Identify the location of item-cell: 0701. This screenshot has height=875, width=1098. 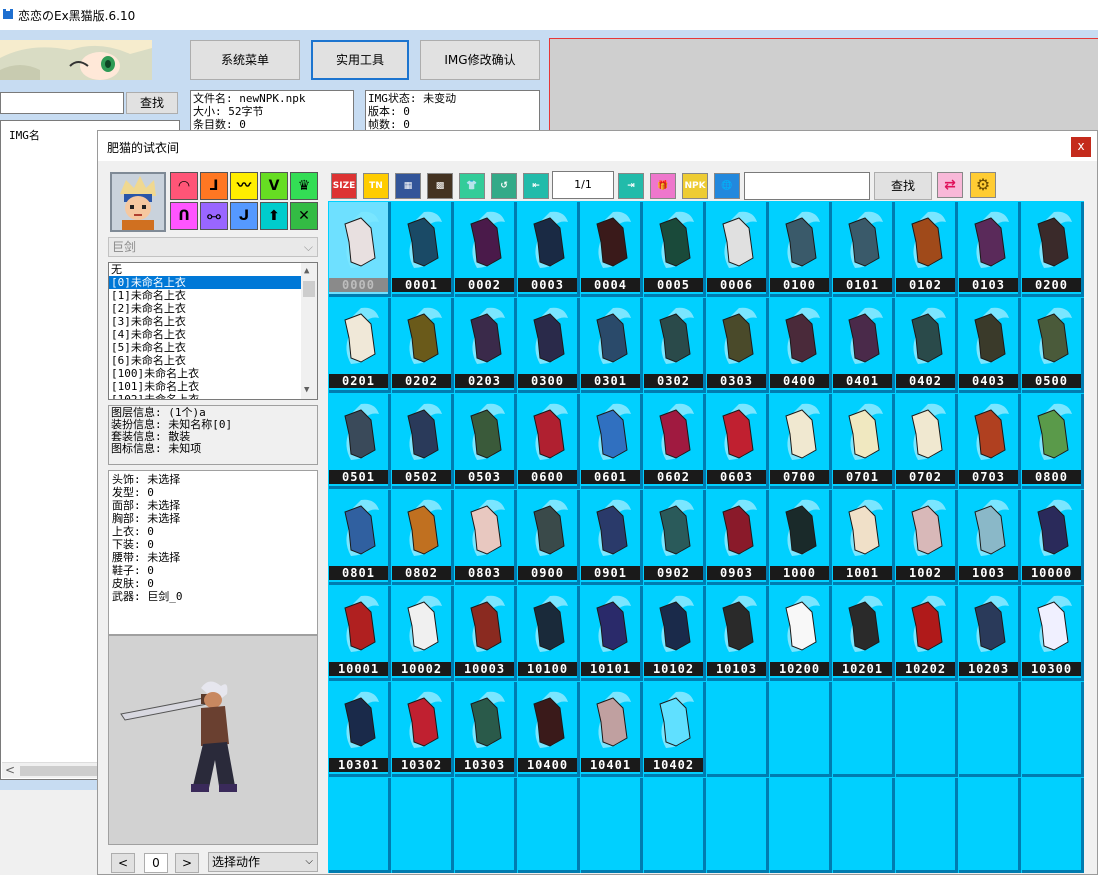
(864, 441).